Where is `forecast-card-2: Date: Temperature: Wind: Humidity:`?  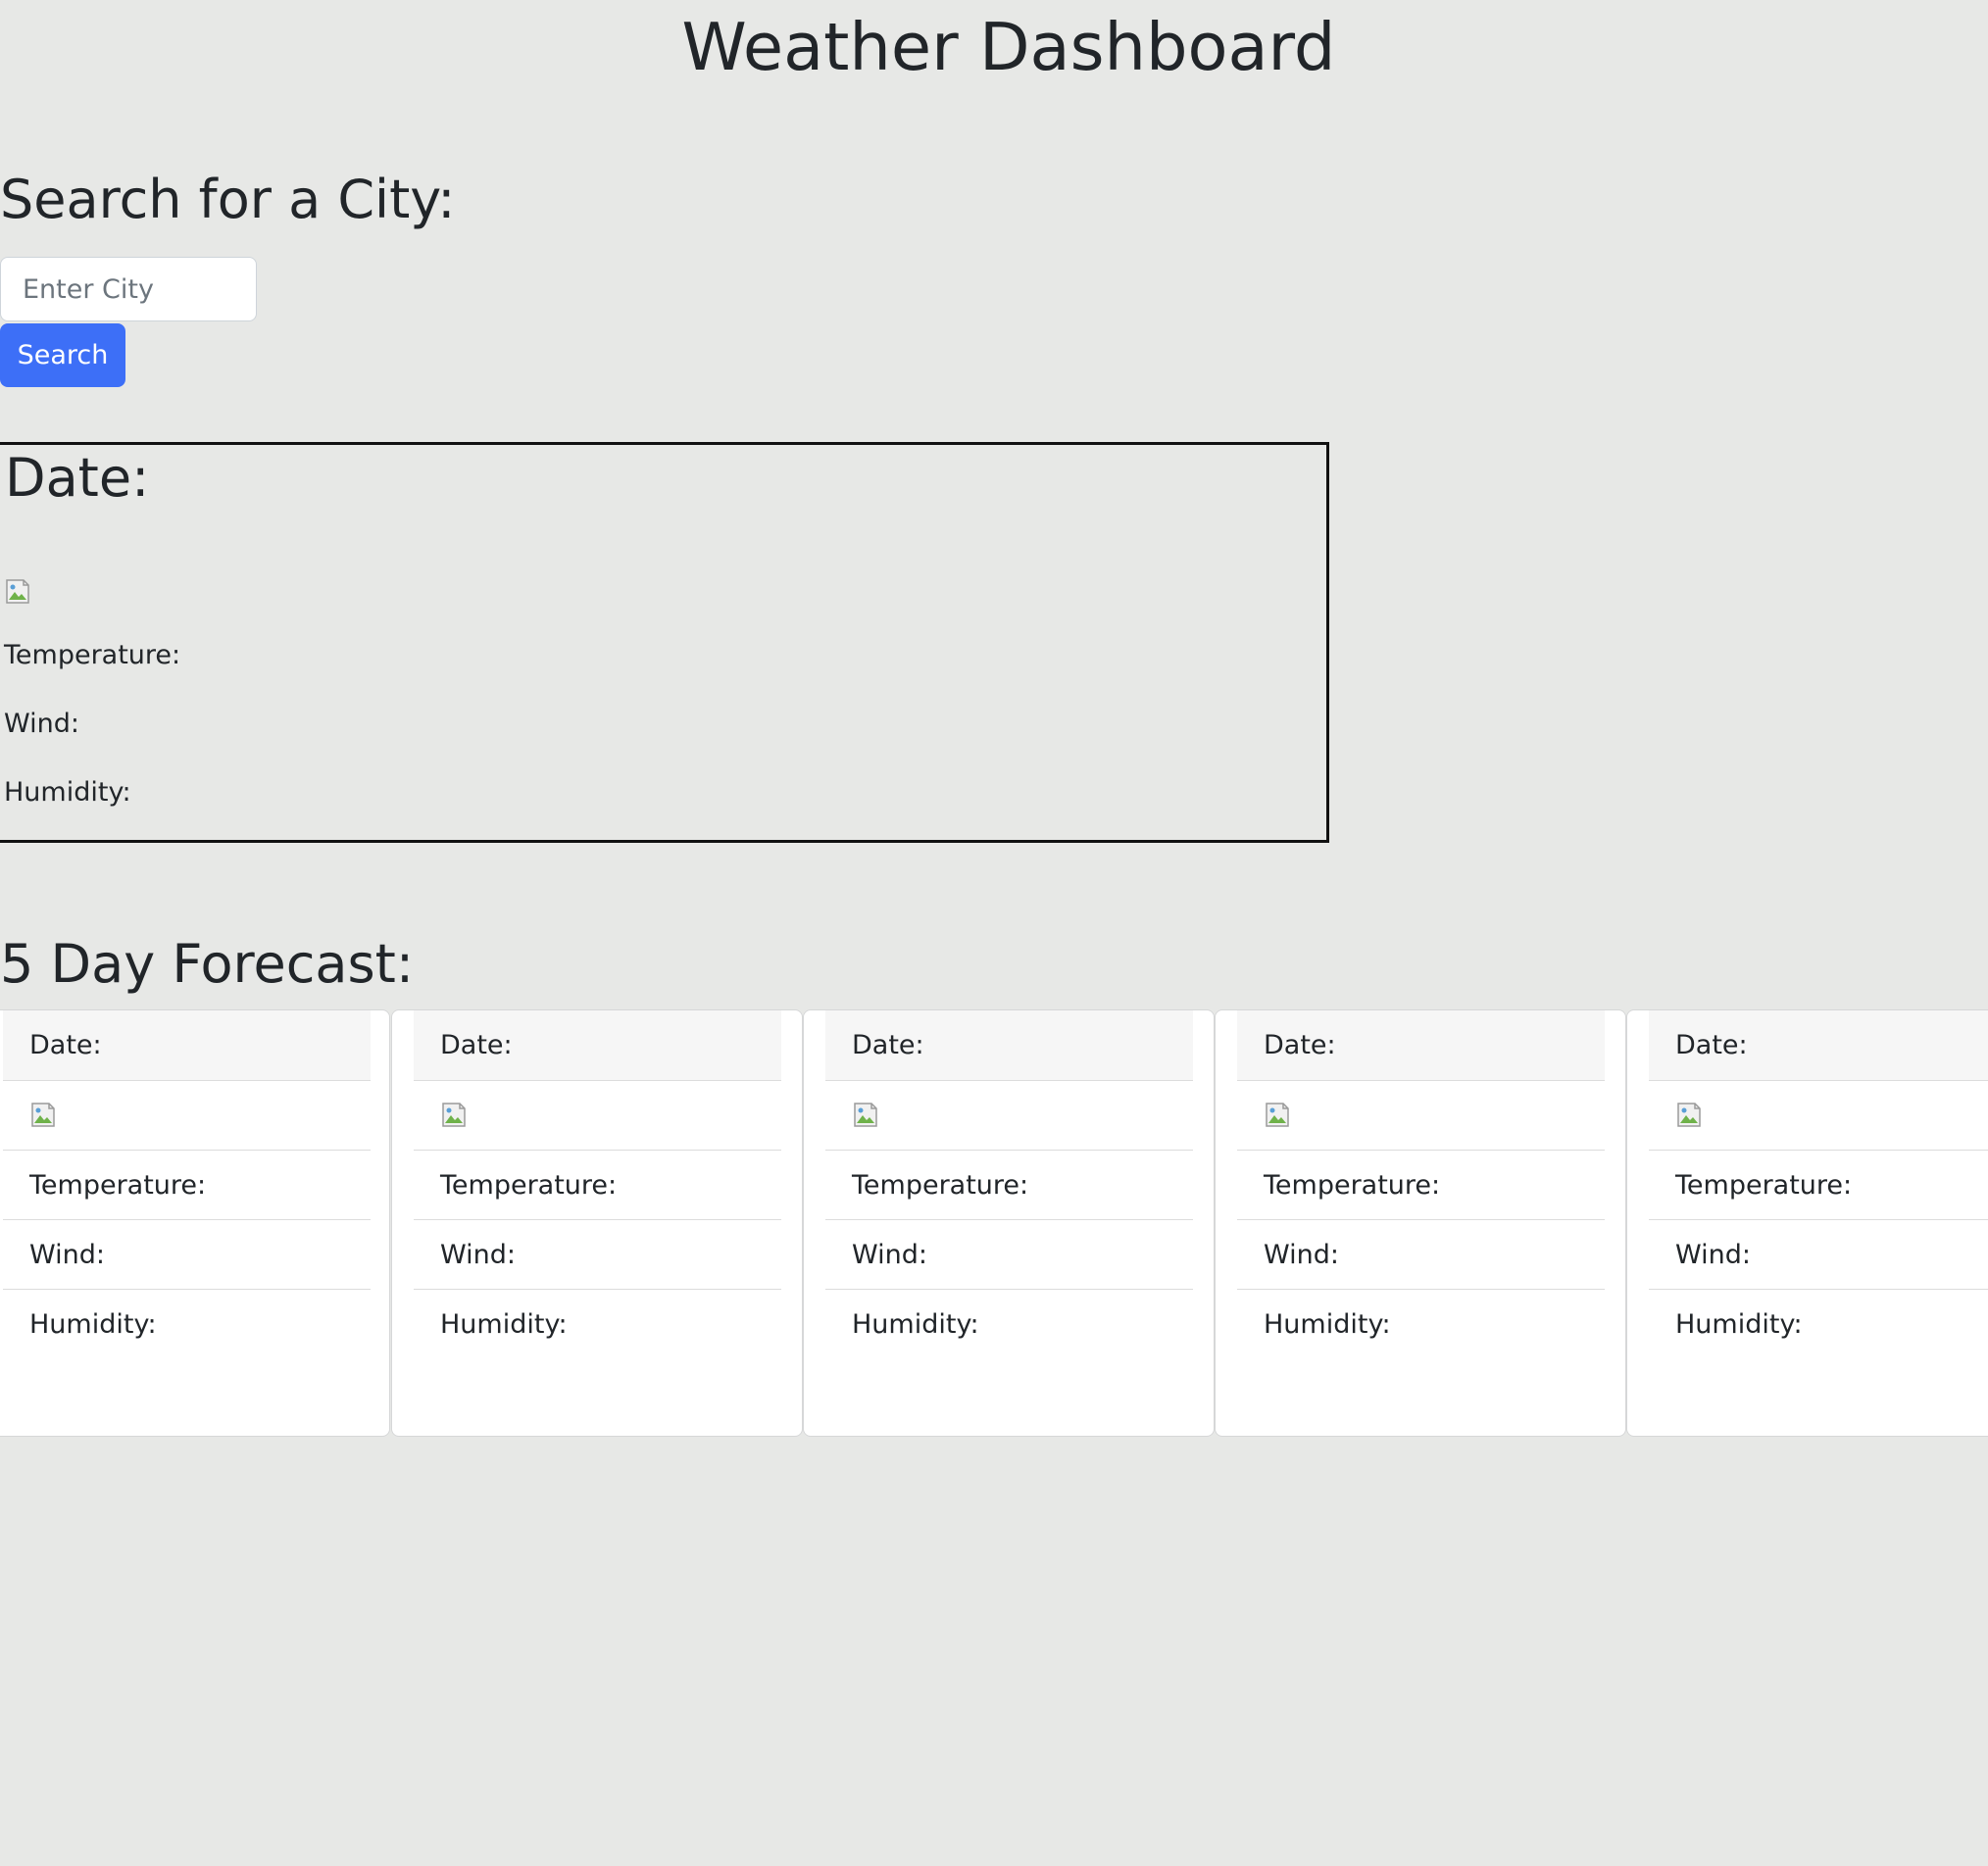
forecast-card-2: Date: Temperature: Wind: Humidity: is located at coordinates (597, 1223).